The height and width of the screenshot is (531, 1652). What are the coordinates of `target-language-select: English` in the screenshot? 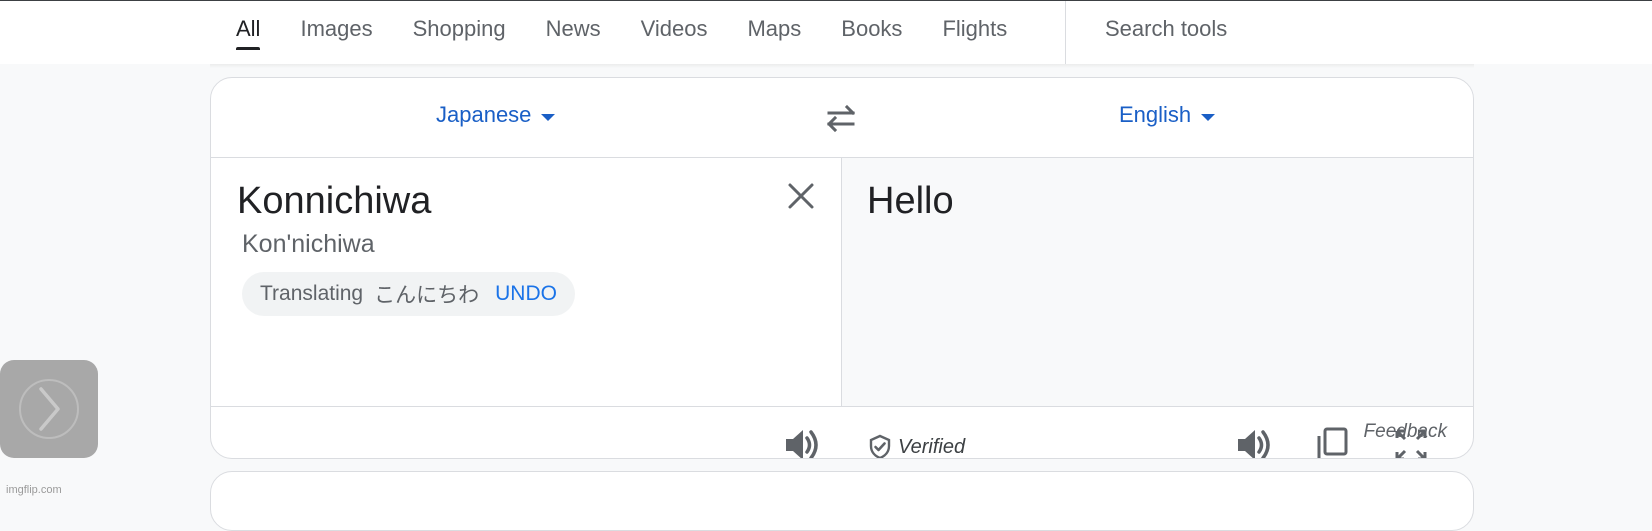 It's located at (1167, 115).